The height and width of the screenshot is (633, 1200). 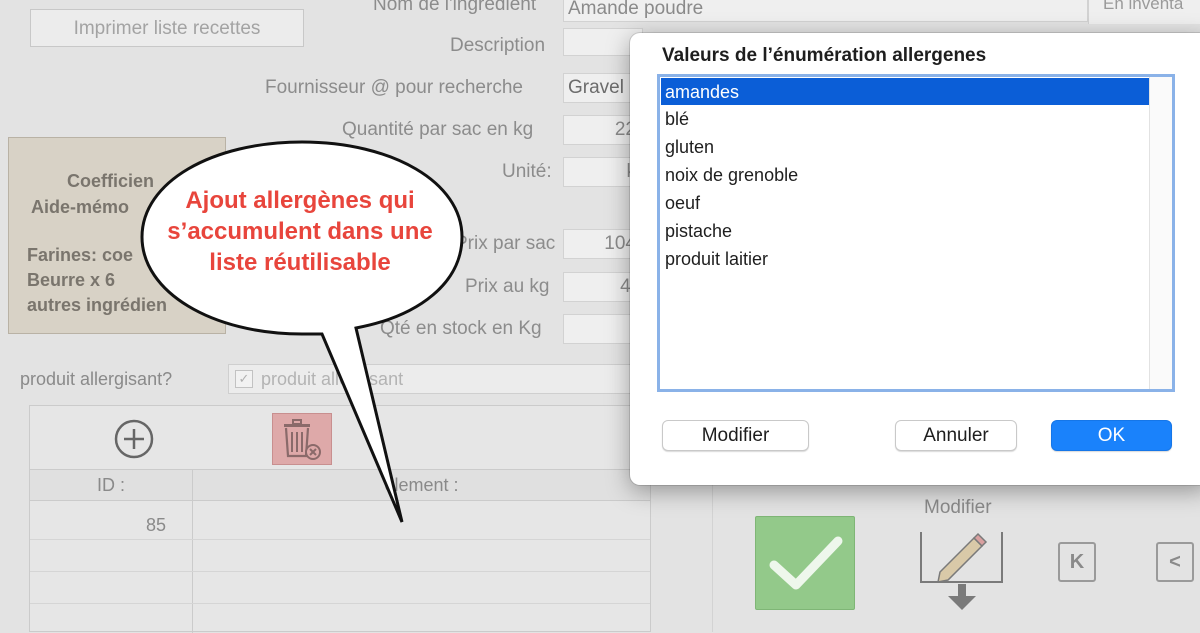 I want to click on coef-line-3: Farines: coe, so click(x=80, y=255).